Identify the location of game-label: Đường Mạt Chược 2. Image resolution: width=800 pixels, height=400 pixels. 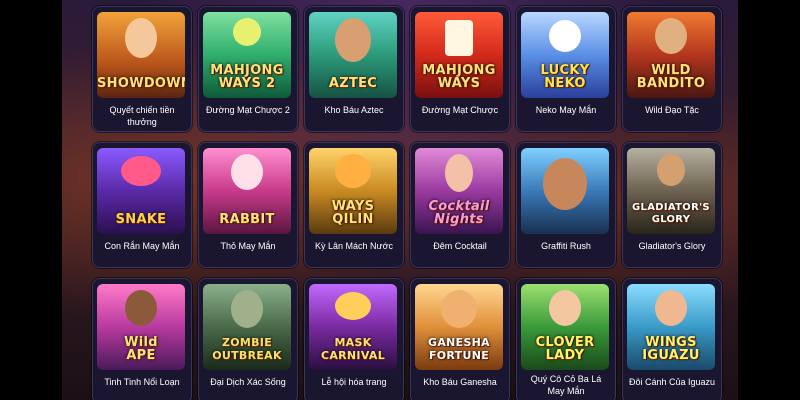
(248, 110).